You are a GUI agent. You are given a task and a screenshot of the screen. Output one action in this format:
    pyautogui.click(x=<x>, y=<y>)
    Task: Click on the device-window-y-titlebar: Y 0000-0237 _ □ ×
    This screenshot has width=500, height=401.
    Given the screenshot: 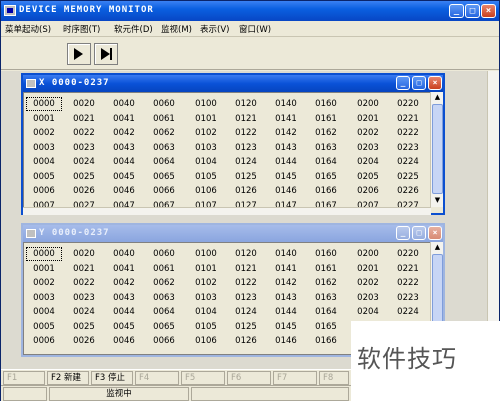 What is the action you would take?
    pyautogui.click(x=233, y=233)
    